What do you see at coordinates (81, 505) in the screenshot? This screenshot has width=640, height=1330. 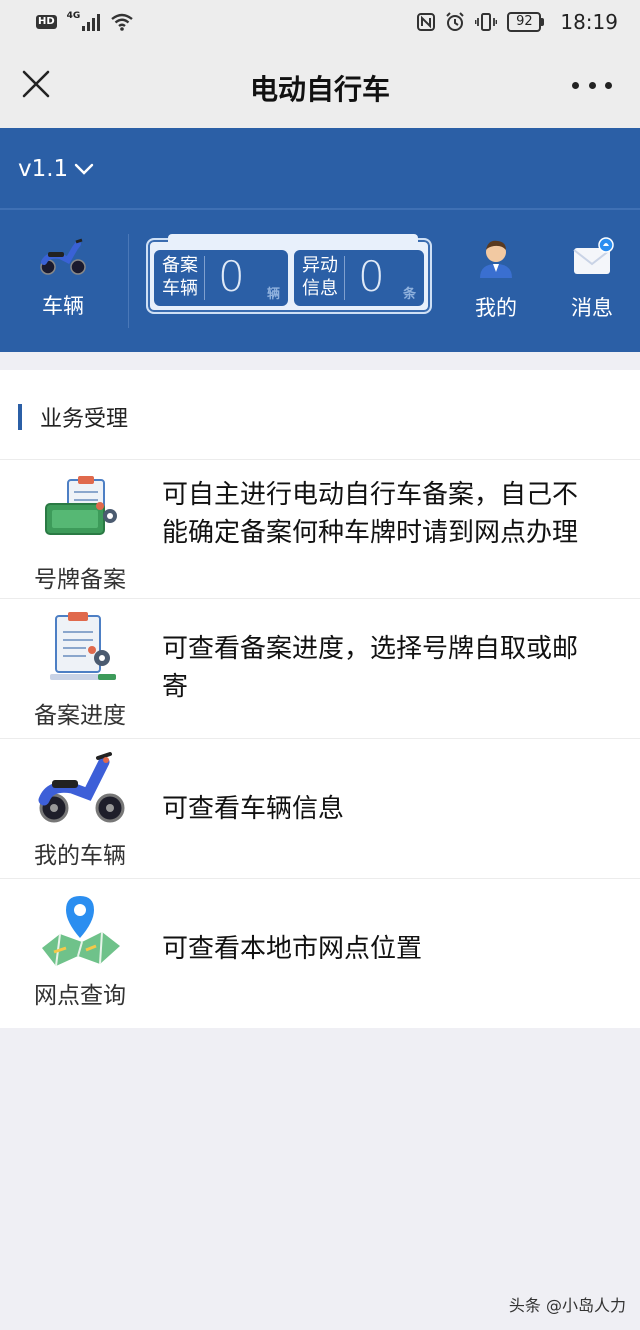 I see `plate-register-icon` at bounding box center [81, 505].